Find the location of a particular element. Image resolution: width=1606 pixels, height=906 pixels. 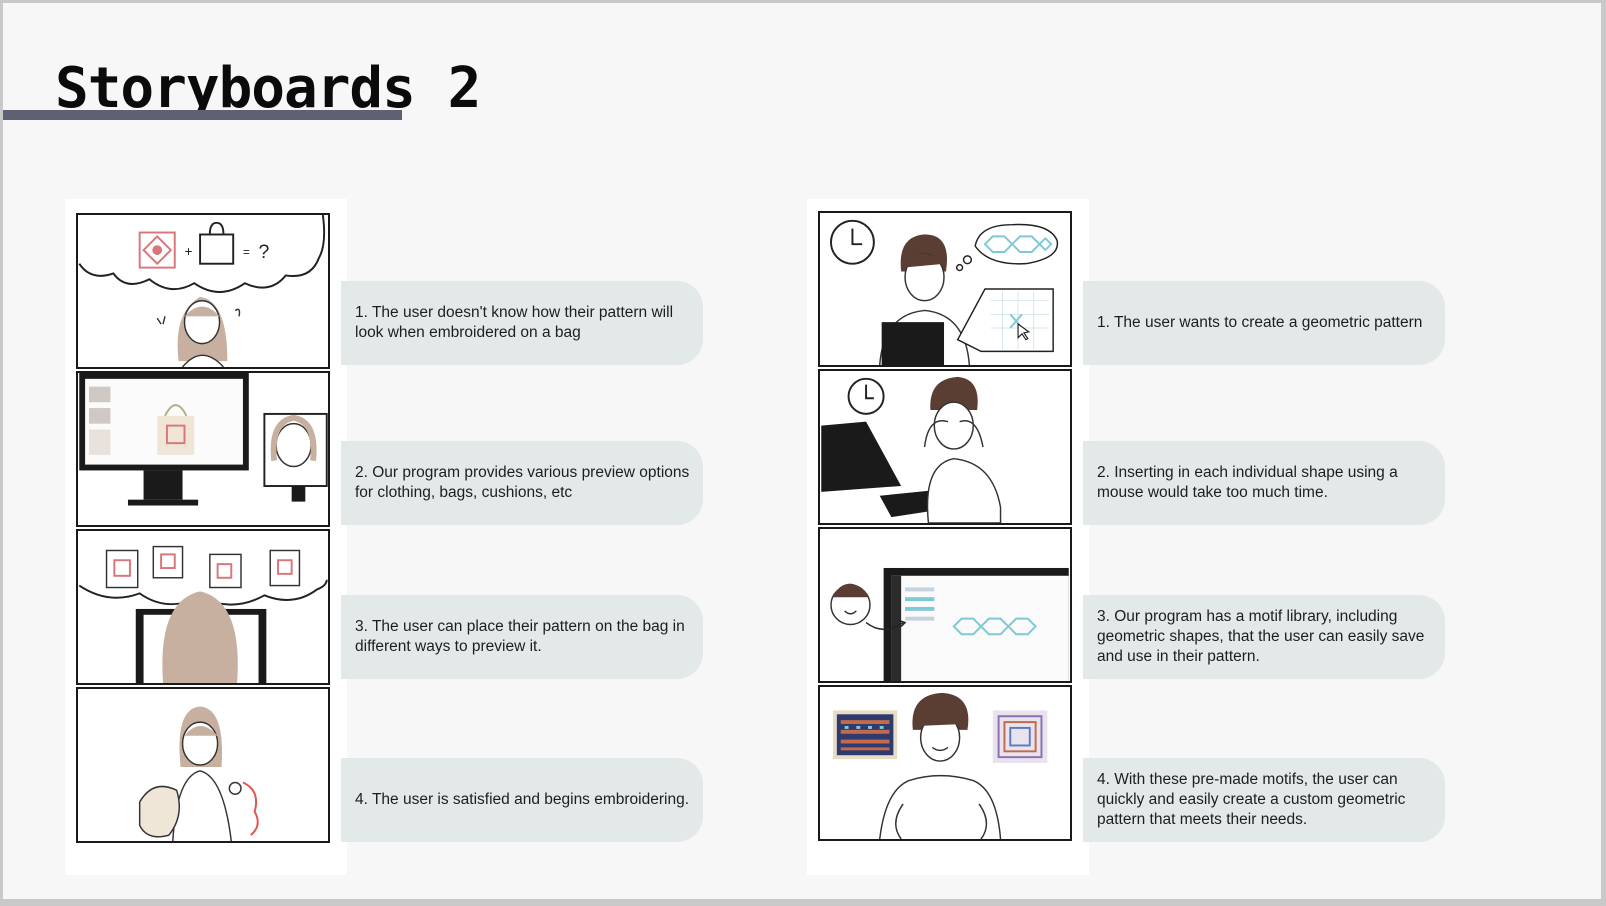

right-panel-4-illustration is located at coordinates (945, 763).